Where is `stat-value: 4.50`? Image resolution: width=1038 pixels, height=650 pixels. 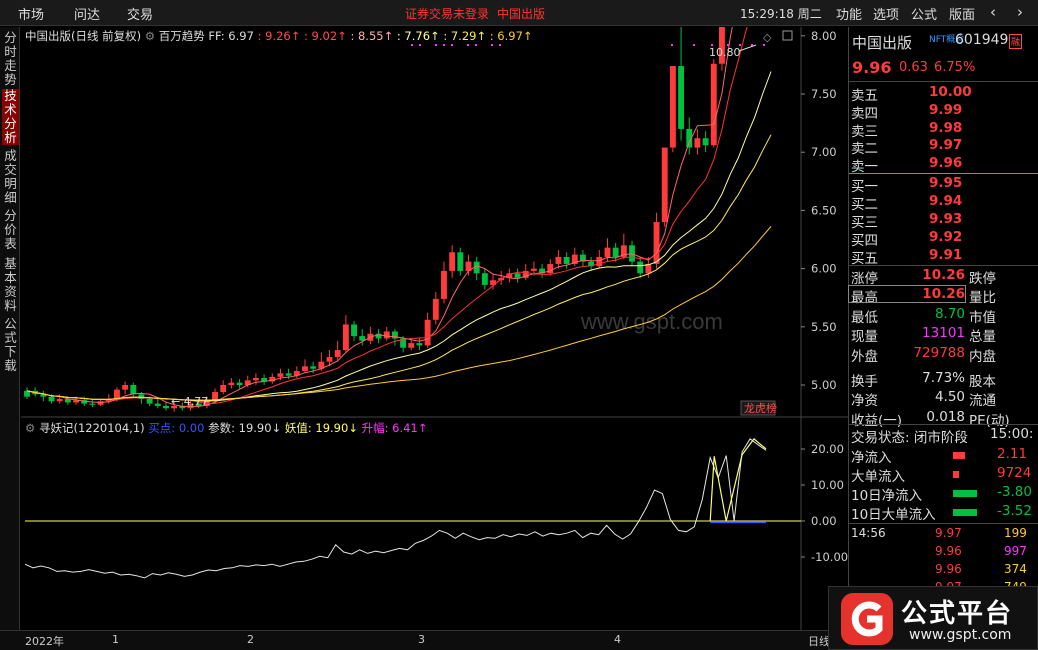 stat-value: 4.50 is located at coordinates (949, 397).